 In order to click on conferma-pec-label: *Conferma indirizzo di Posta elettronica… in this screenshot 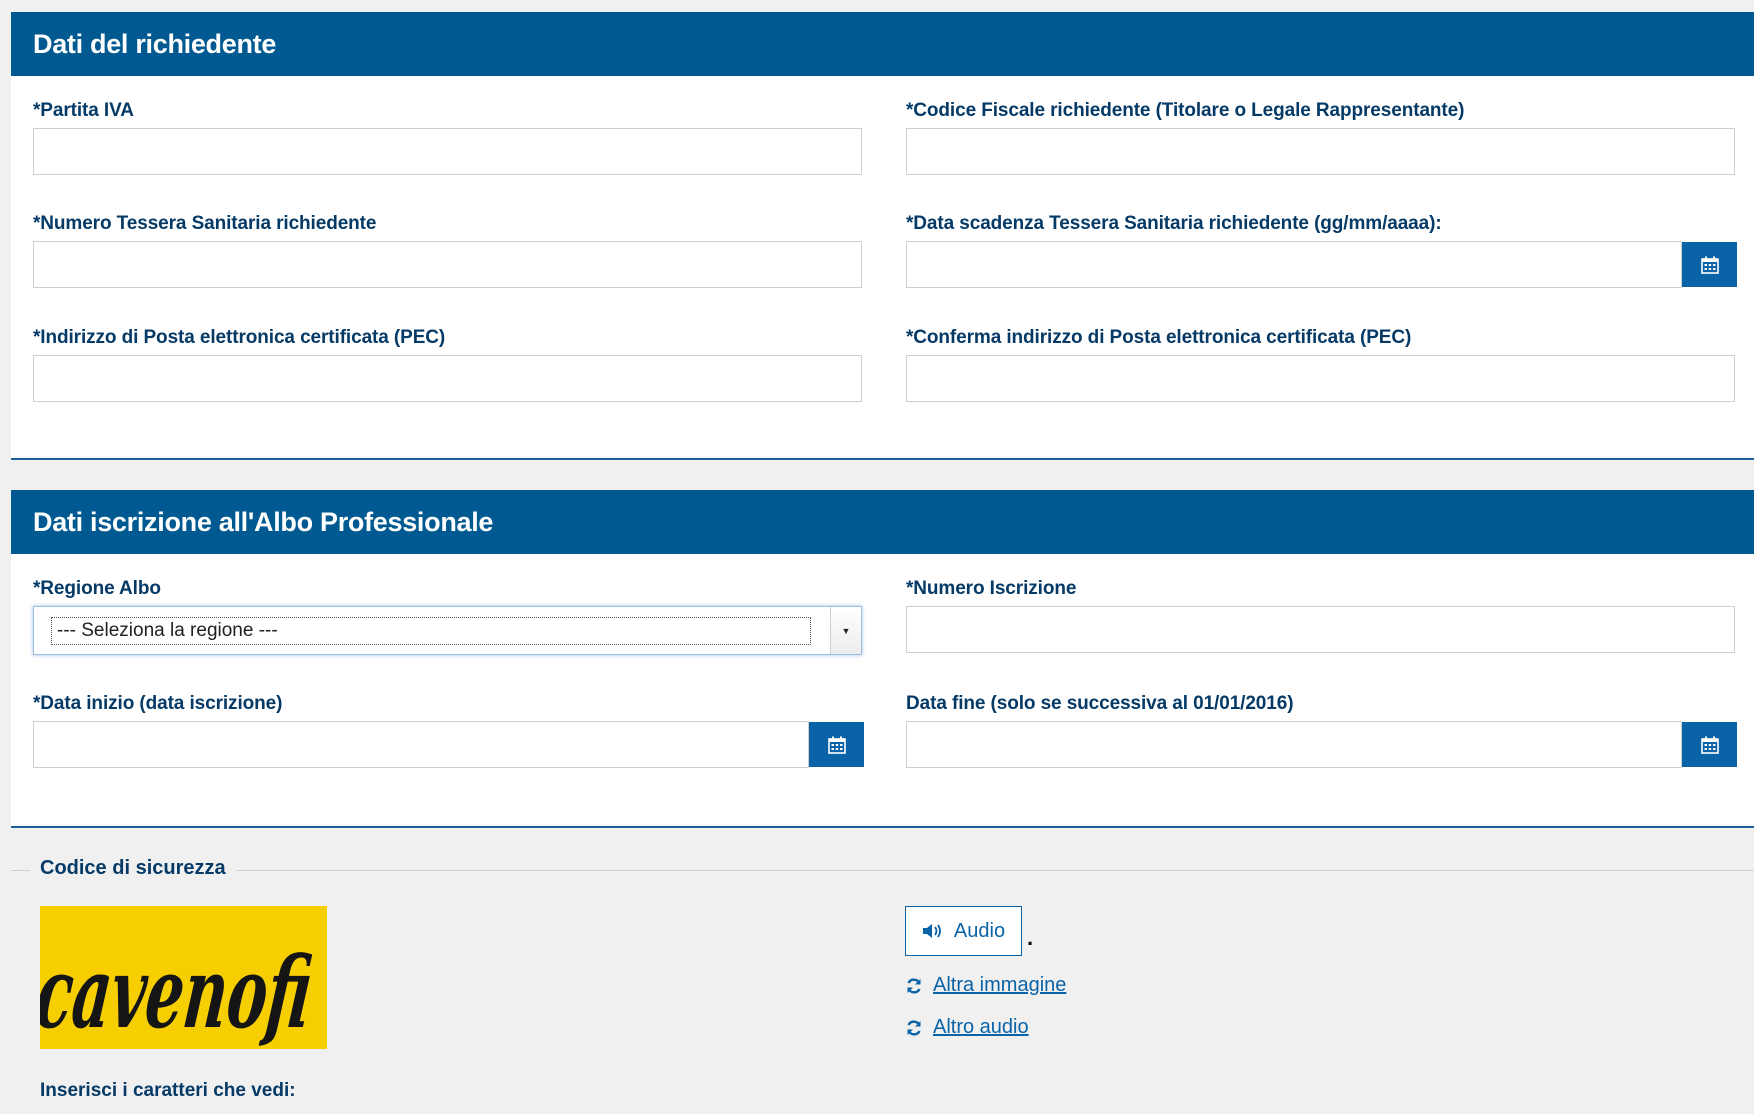, I will do `click(1159, 337)`.